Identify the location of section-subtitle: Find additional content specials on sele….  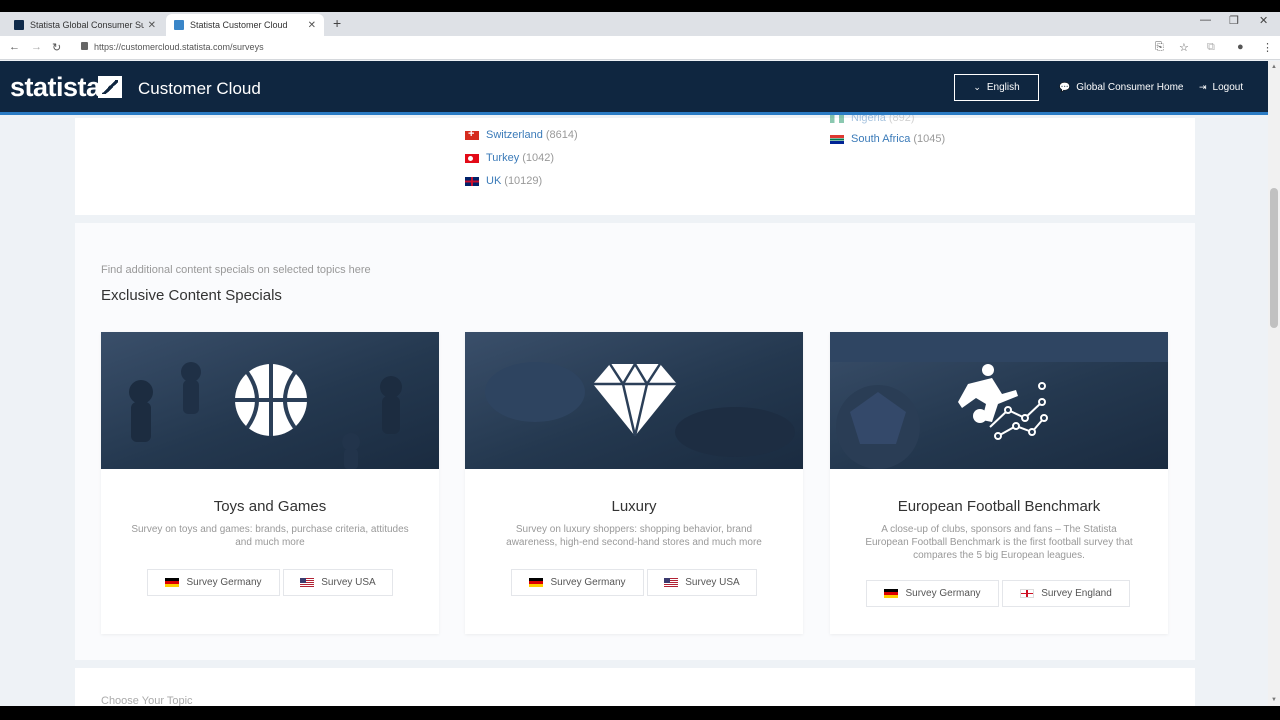
(236, 270).